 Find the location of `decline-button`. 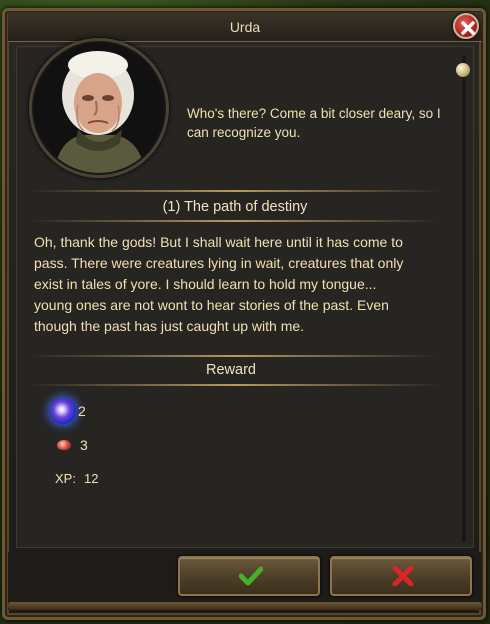

decline-button is located at coordinates (401, 576).